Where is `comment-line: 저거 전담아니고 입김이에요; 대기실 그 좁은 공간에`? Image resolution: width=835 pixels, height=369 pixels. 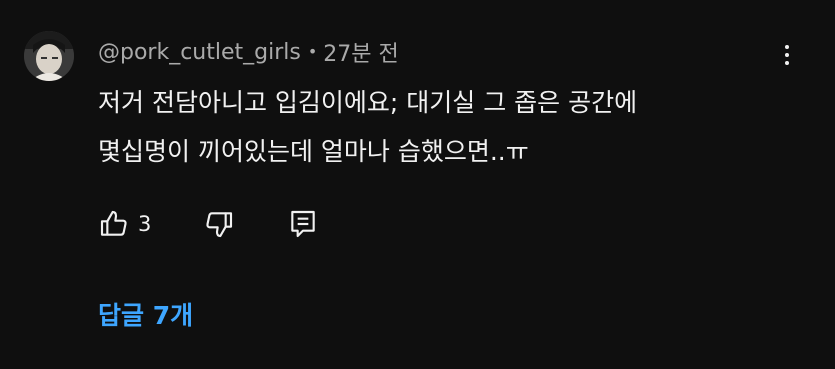 comment-line: 저거 전담아니고 입김이에요; 대기실 그 좁은 공간에 is located at coordinates (368, 102).